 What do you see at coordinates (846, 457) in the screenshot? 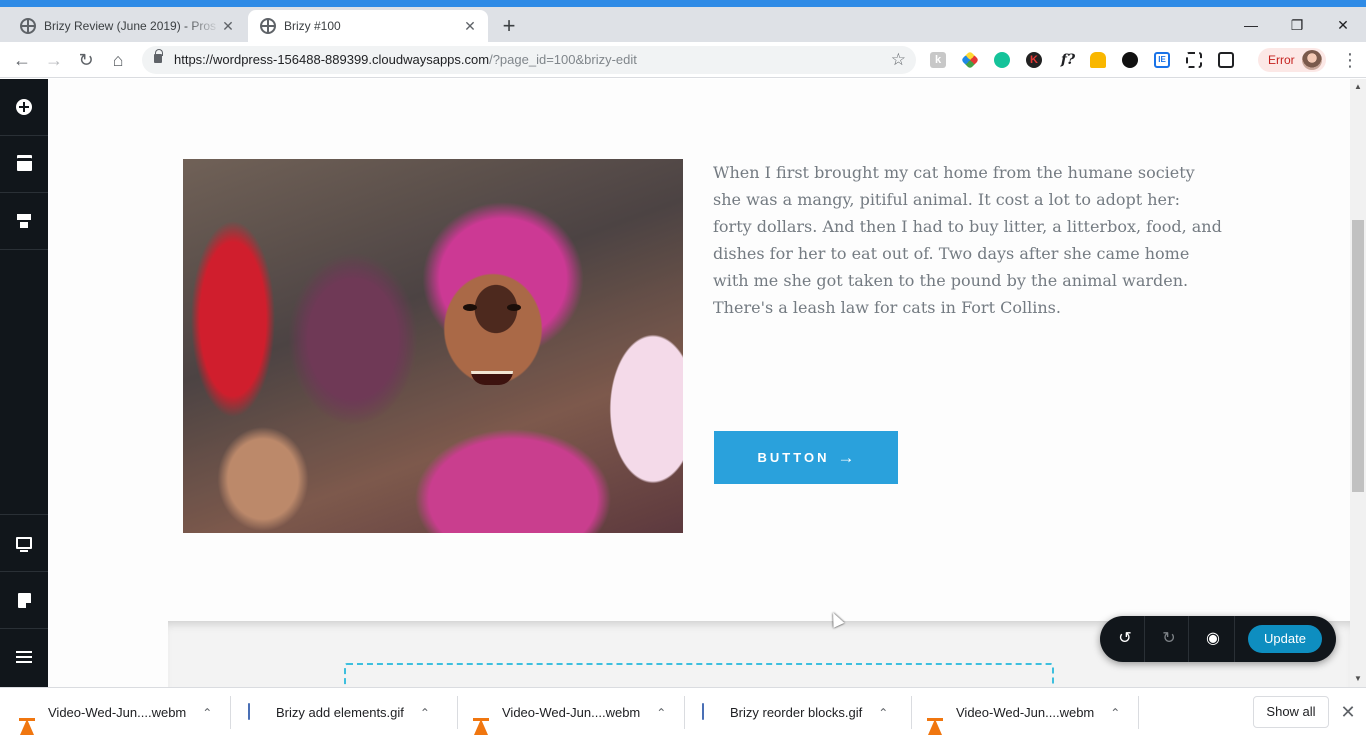
I see `arrow-right-icon: →` at bounding box center [846, 457].